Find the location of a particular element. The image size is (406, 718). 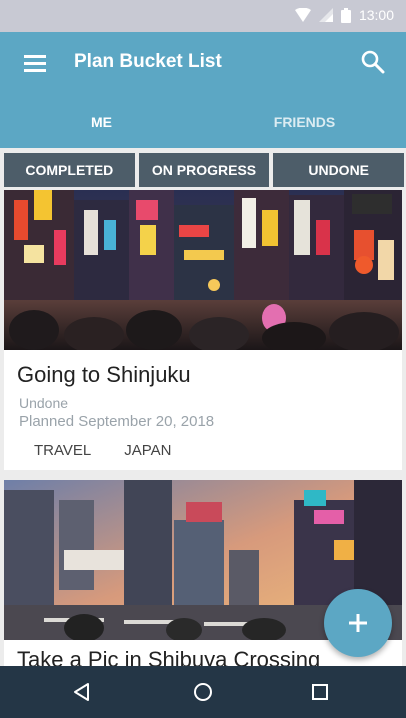

filter-on-progress-button: ON PROGRESS is located at coordinates (204, 170).